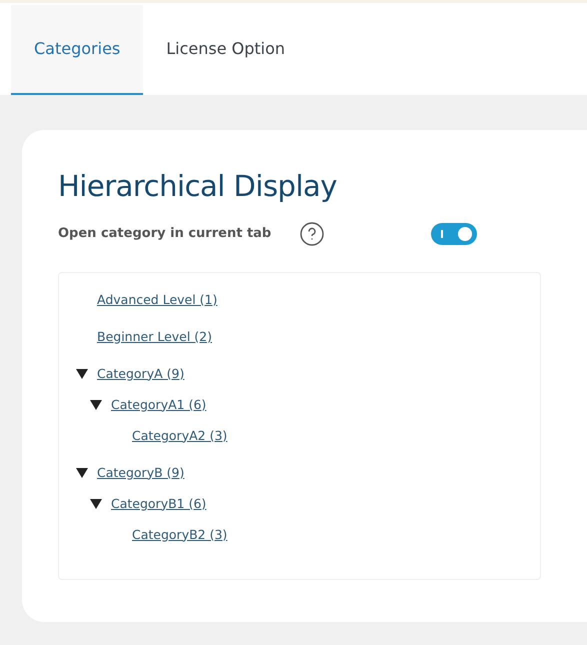  What do you see at coordinates (180, 535) in the screenshot?
I see `category-link: CategoryB2 (3)` at bounding box center [180, 535].